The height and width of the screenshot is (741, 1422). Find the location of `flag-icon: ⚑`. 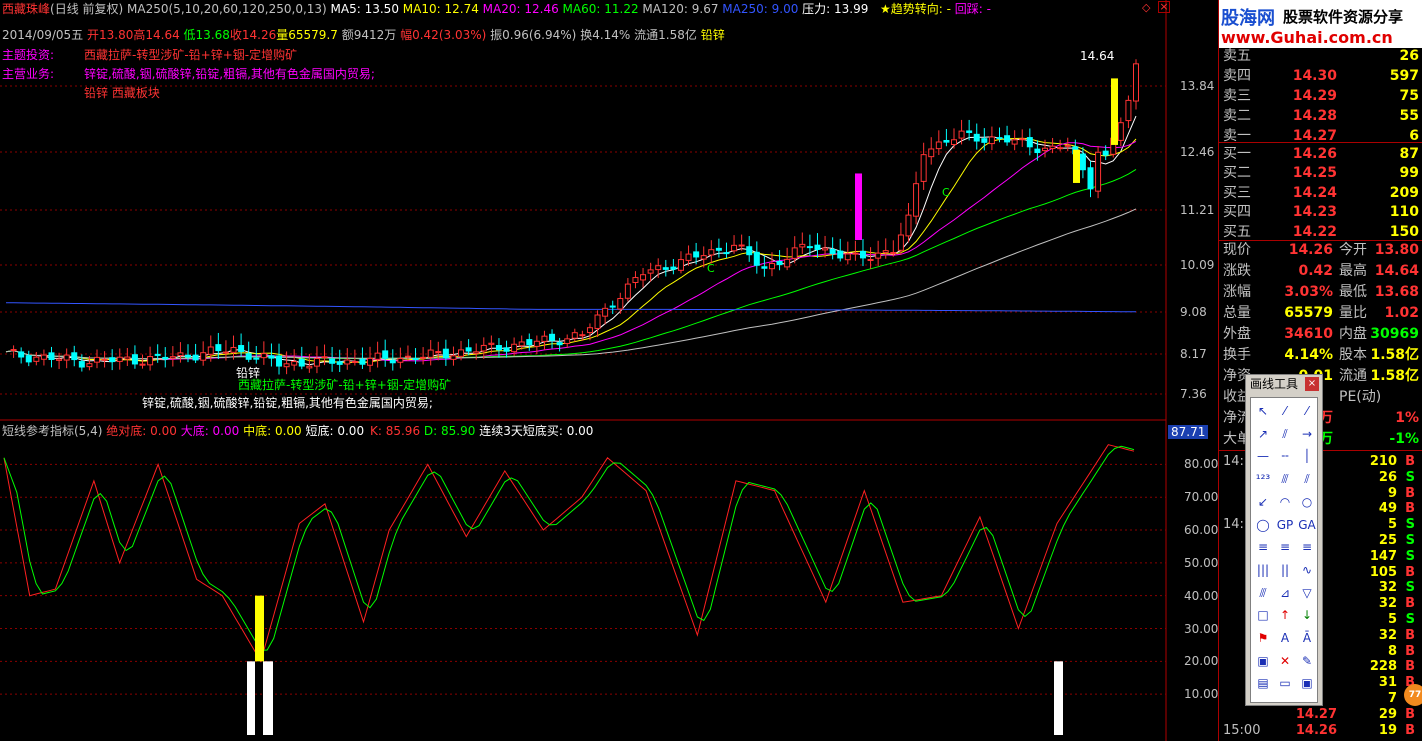

flag-icon: ⚑ is located at coordinates (1263, 638).